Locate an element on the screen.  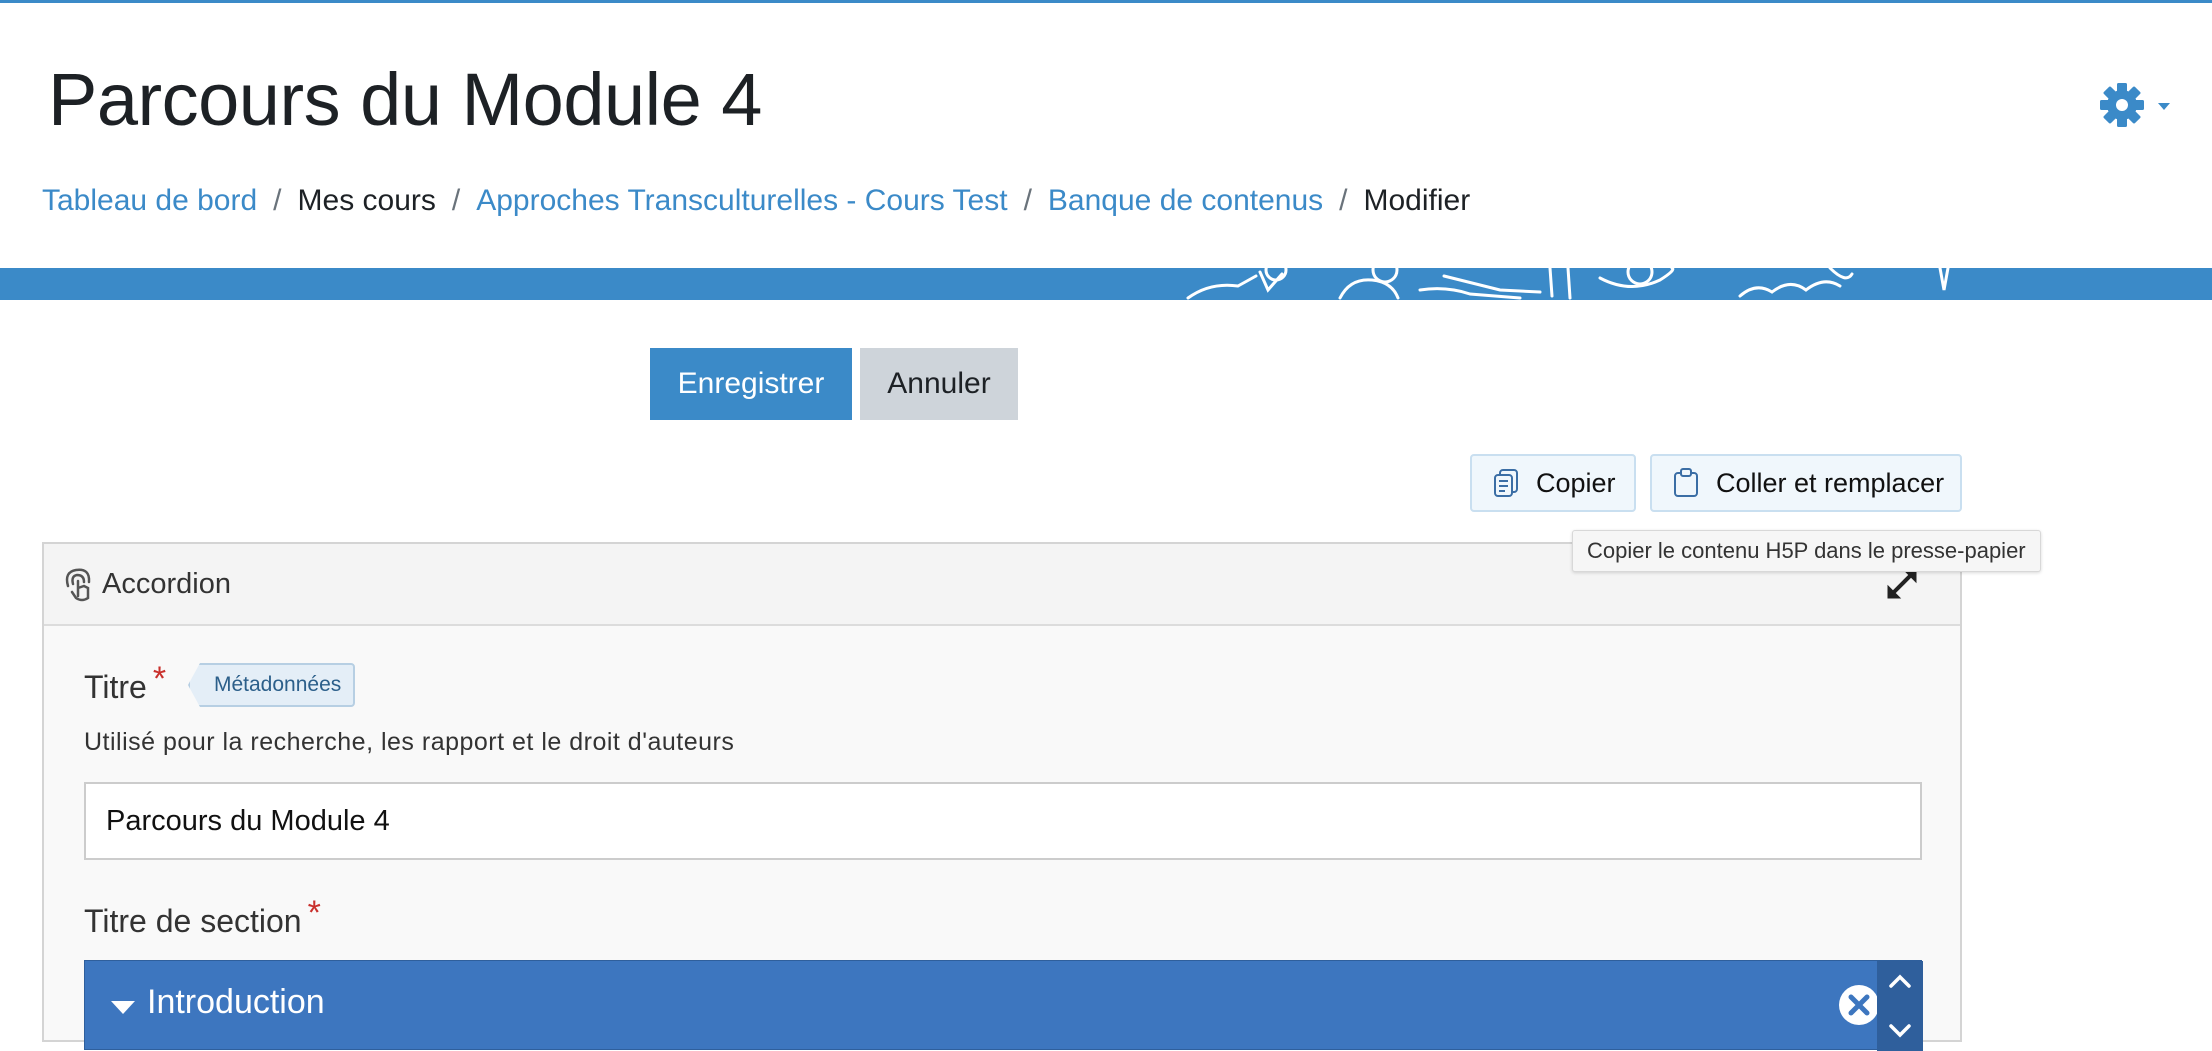
clipboard-icon is located at coordinates (1686, 483).